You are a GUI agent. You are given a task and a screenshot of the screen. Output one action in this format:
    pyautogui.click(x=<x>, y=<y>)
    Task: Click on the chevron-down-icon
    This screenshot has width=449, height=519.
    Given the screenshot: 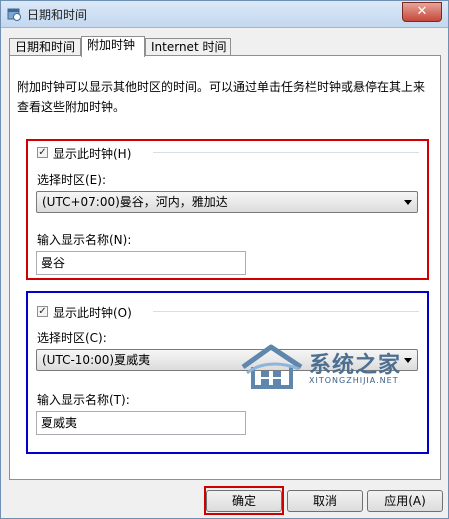 What is the action you would take?
    pyautogui.click(x=408, y=202)
    